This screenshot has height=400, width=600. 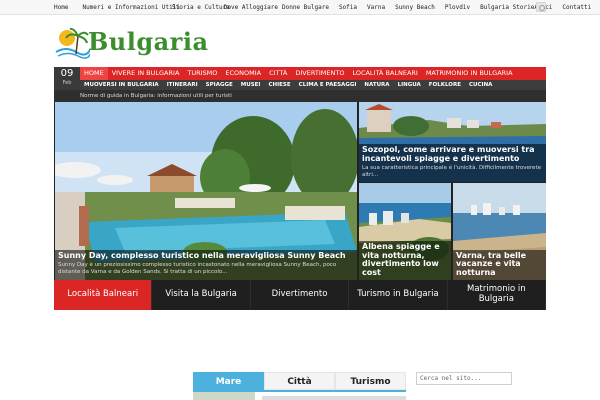 I want to click on content-tabs: Mare Città Turismo, so click(x=299, y=381).